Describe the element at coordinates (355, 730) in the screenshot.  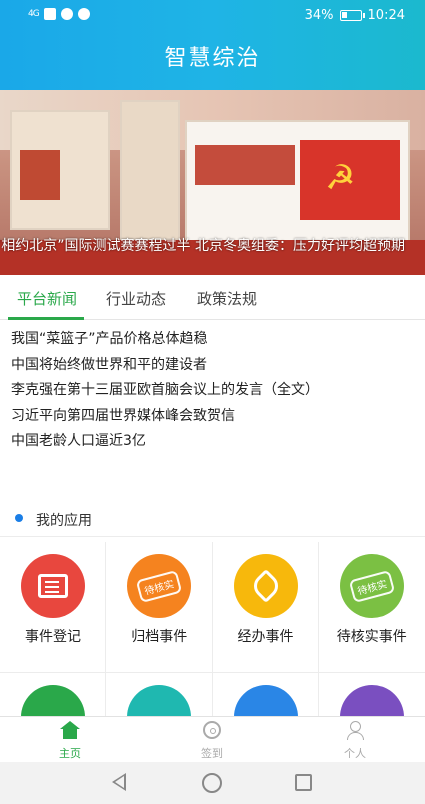
I see `person-icon` at that location.